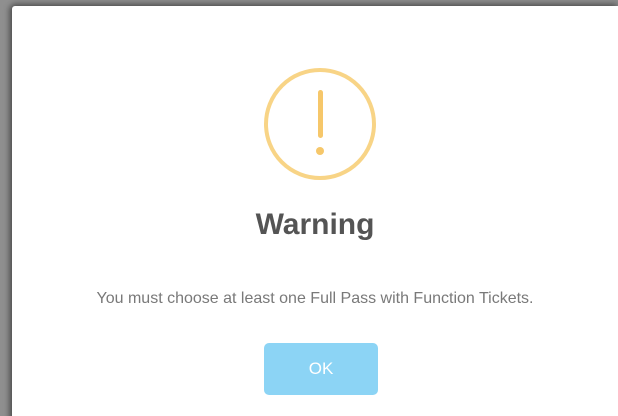 The height and width of the screenshot is (416, 618). I want to click on ok-button: OK, so click(321, 369).